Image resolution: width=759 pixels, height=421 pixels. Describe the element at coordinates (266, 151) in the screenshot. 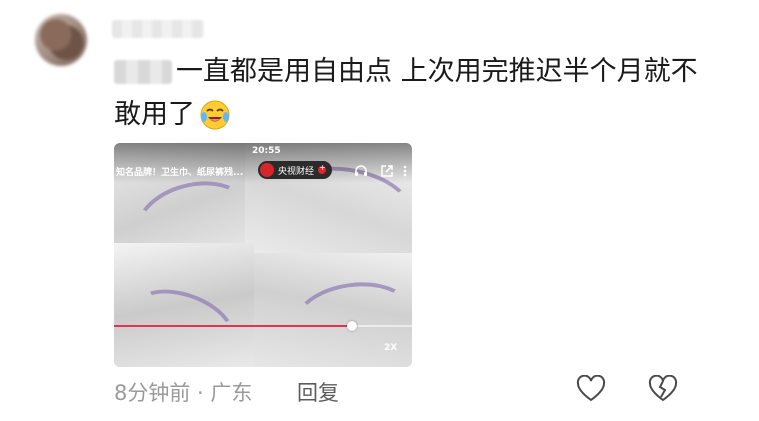

I see `status-time: 20:55` at that location.